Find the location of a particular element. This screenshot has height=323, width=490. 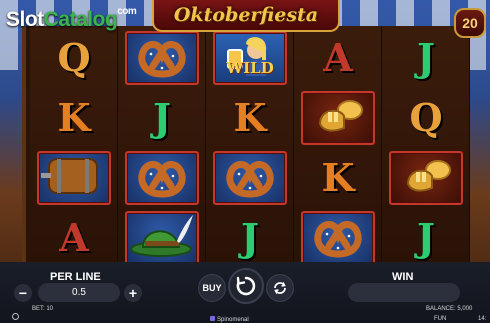

game-title-banner: Oktoberfiesta is located at coordinates (246, 16).